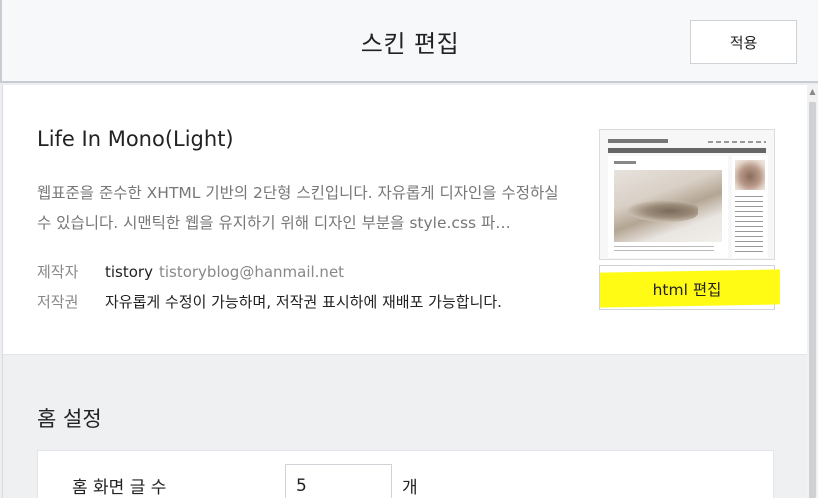 The image size is (818, 498). Describe the element at coordinates (812, 92) in the screenshot. I see `scroll-up-arrow-icon: ▲` at that location.